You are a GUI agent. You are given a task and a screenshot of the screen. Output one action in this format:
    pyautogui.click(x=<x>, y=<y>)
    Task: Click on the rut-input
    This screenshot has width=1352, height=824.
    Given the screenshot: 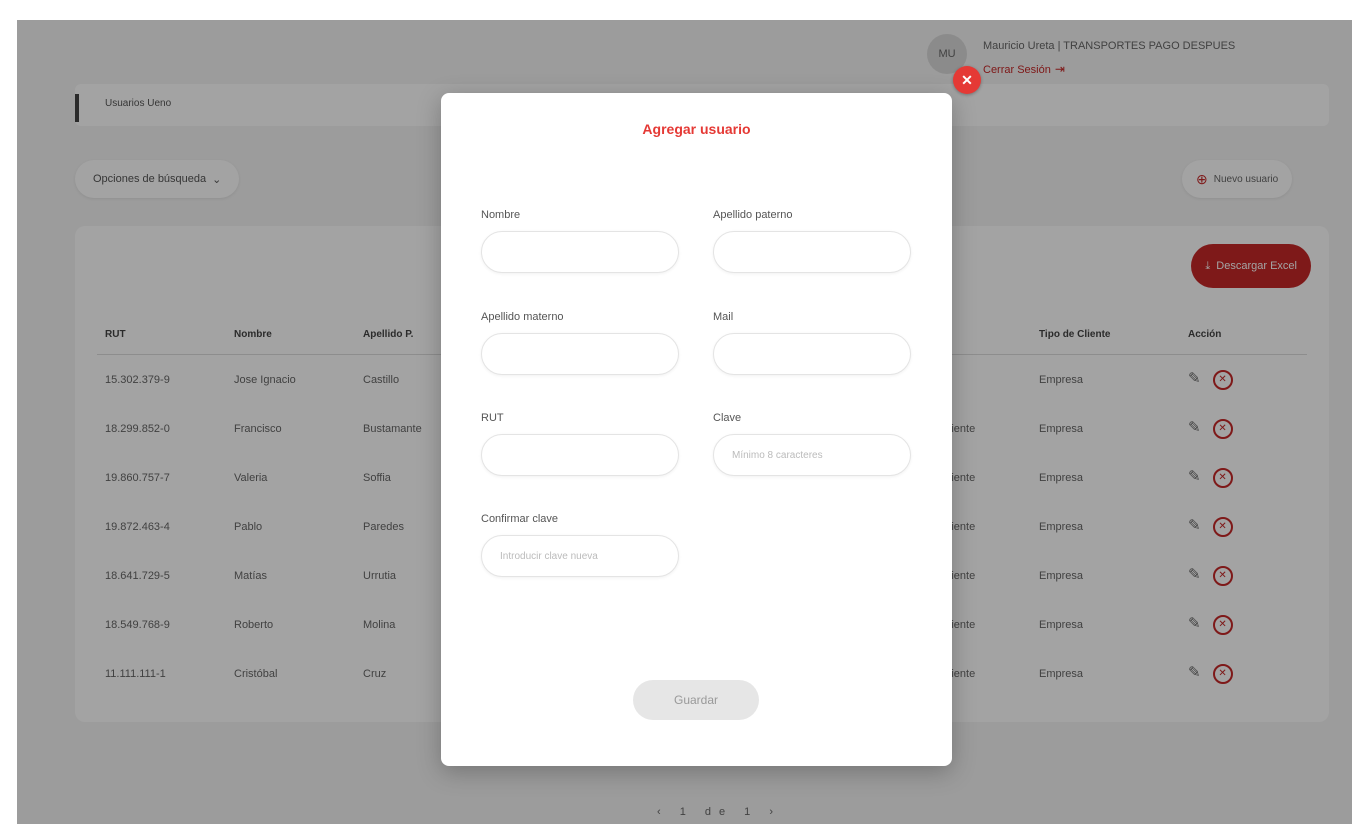 What is the action you would take?
    pyautogui.click(x=580, y=455)
    